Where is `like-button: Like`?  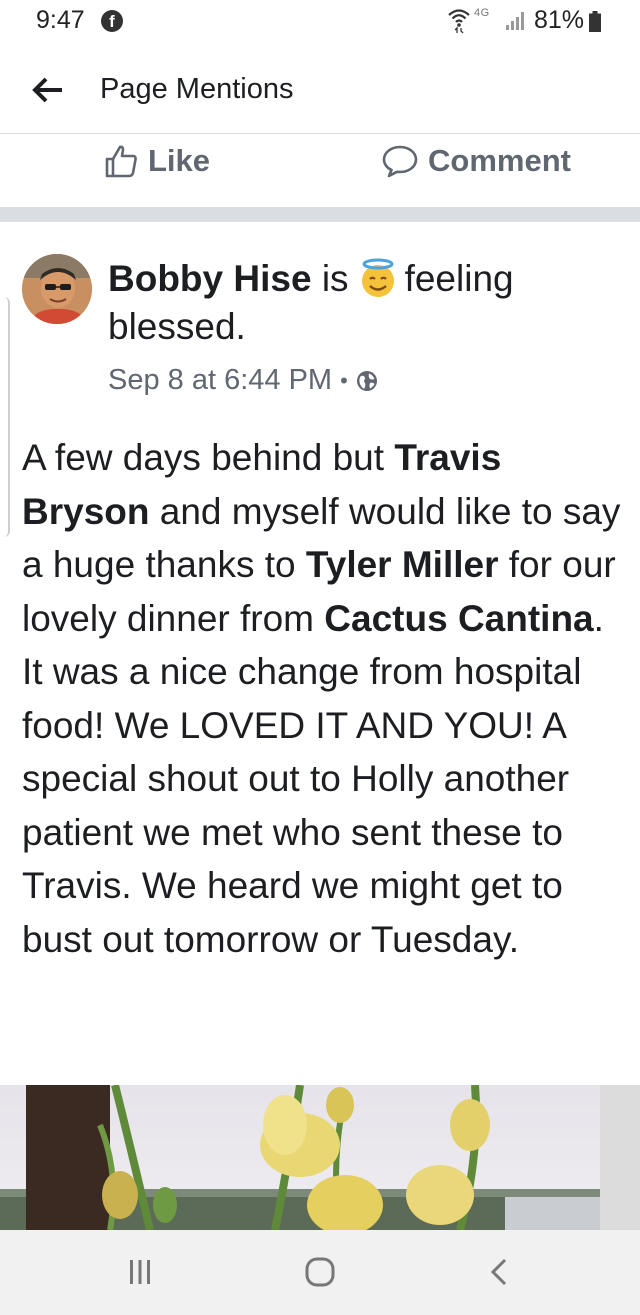 like-button: Like is located at coordinates (157, 161).